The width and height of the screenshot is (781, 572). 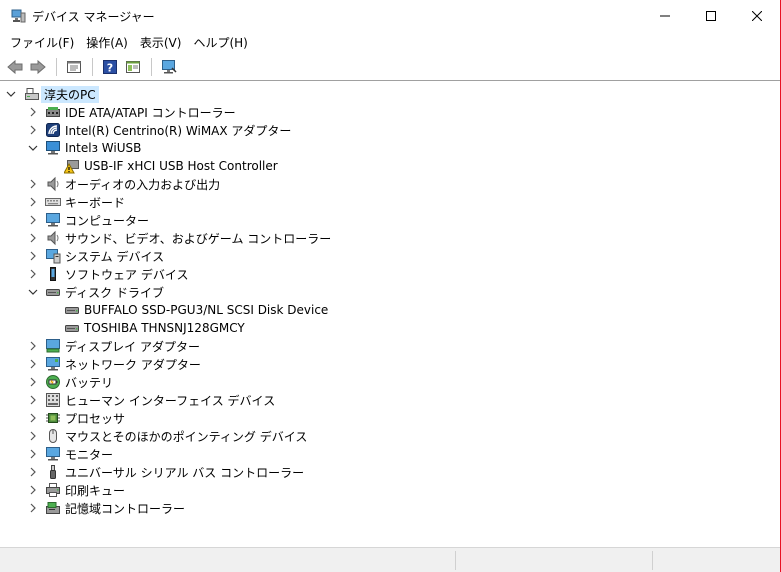 I want to click on disk-drive-icon, so click(x=53, y=292).